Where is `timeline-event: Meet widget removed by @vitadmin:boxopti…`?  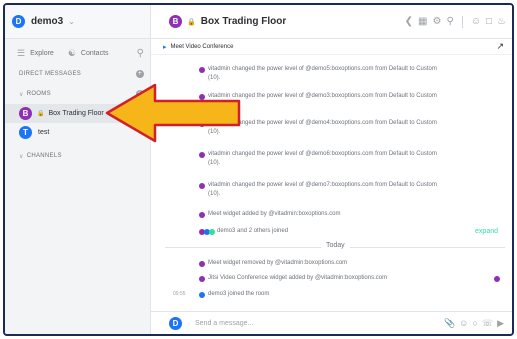 timeline-event: Meet widget removed by @vitadmin:boxopti… is located at coordinates (299, 263).